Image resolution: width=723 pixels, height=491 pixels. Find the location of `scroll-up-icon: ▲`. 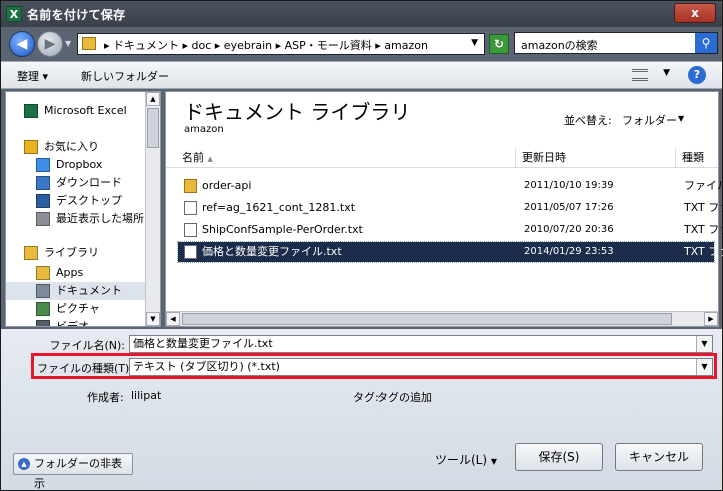

scroll-up-icon: ▲ is located at coordinates (153, 99).